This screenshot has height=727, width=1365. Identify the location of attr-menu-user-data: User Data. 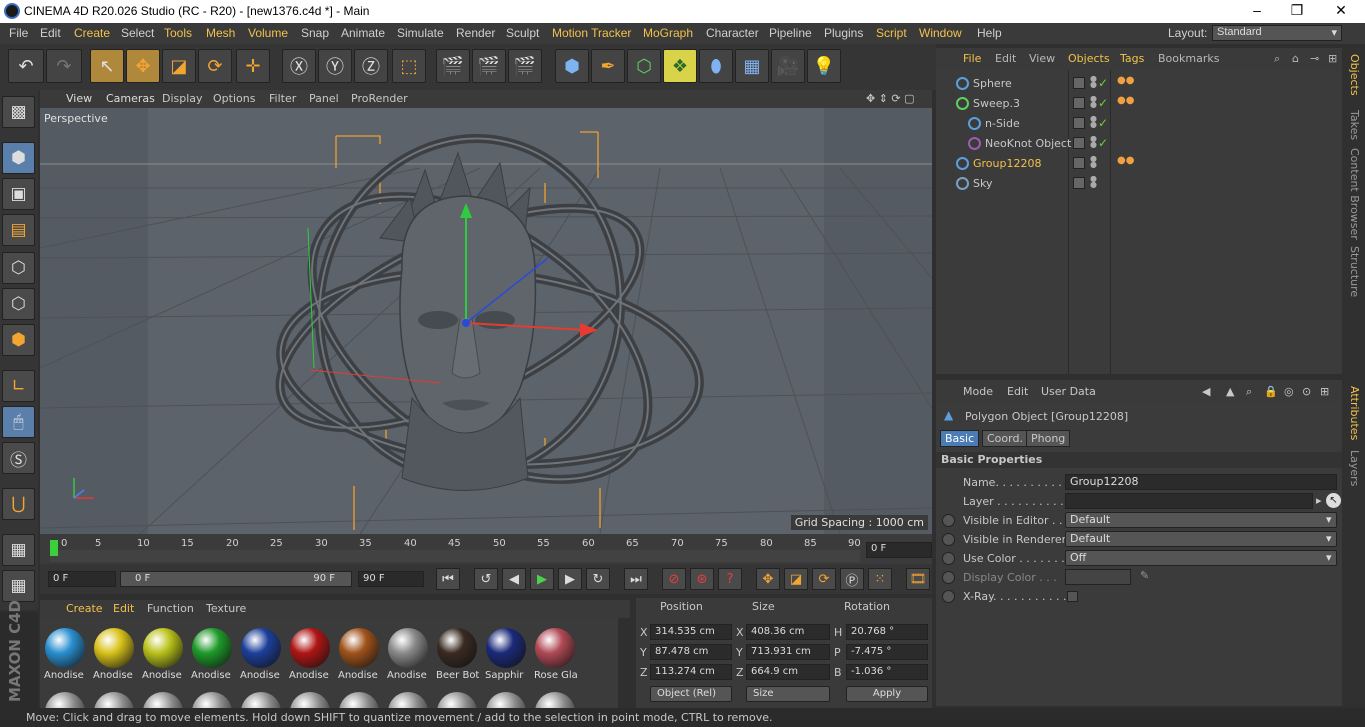
(1068, 391).